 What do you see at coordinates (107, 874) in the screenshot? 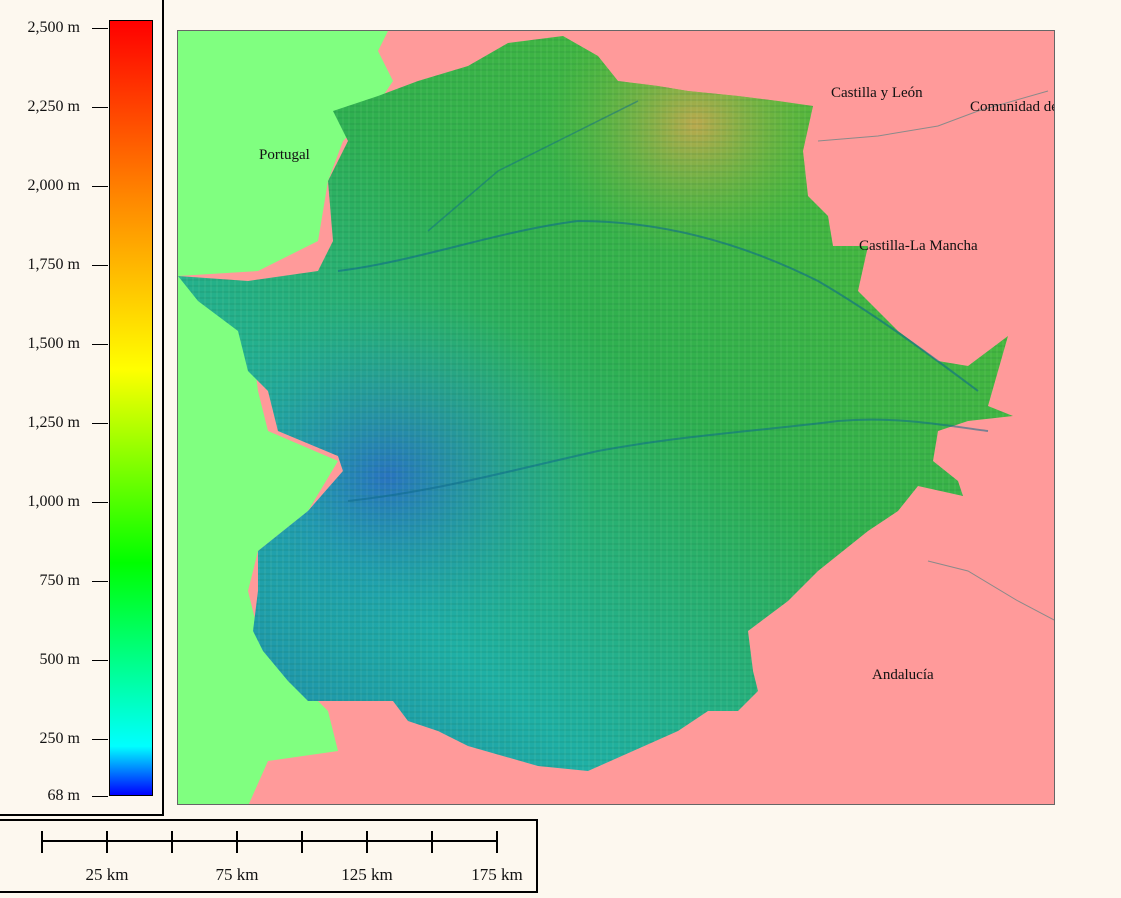
I see `scale-bar-label: 25 km` at bounding box center [107, 874].